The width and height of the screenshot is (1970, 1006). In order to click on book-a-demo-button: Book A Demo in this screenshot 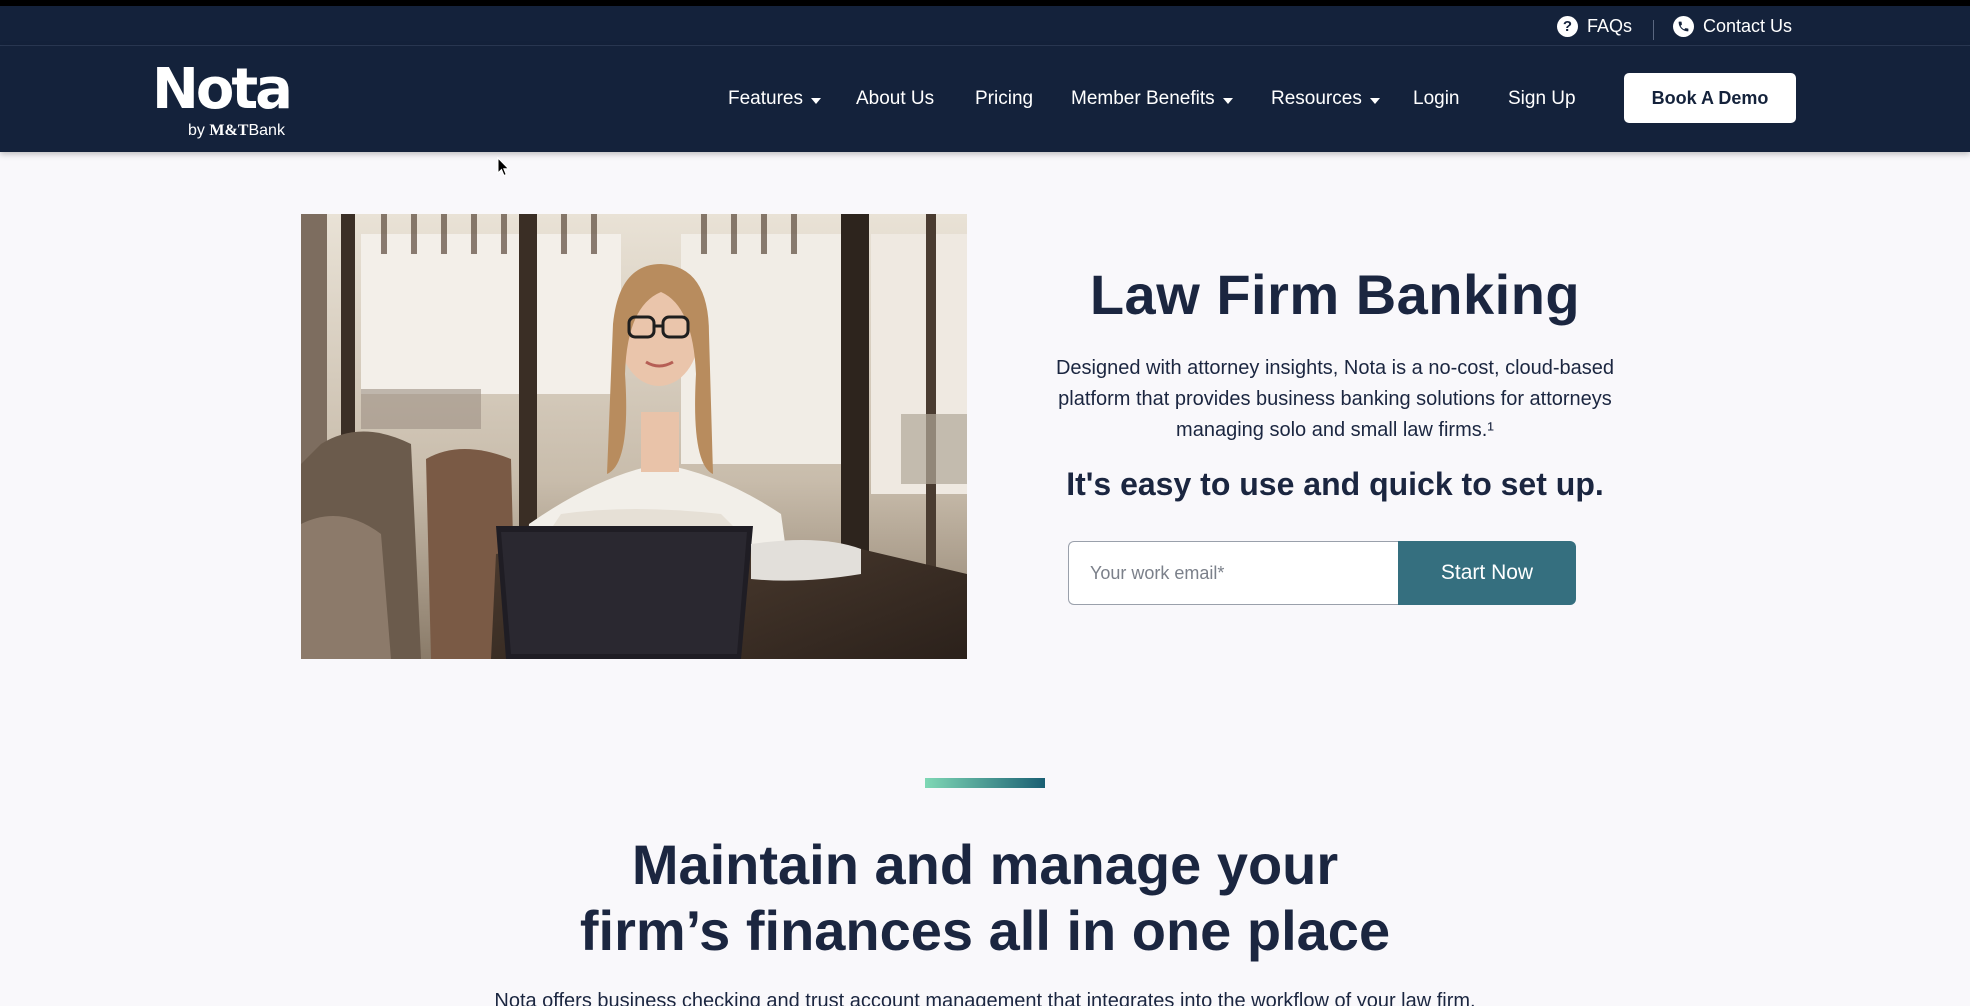, I will do `click(1710, 98)`.